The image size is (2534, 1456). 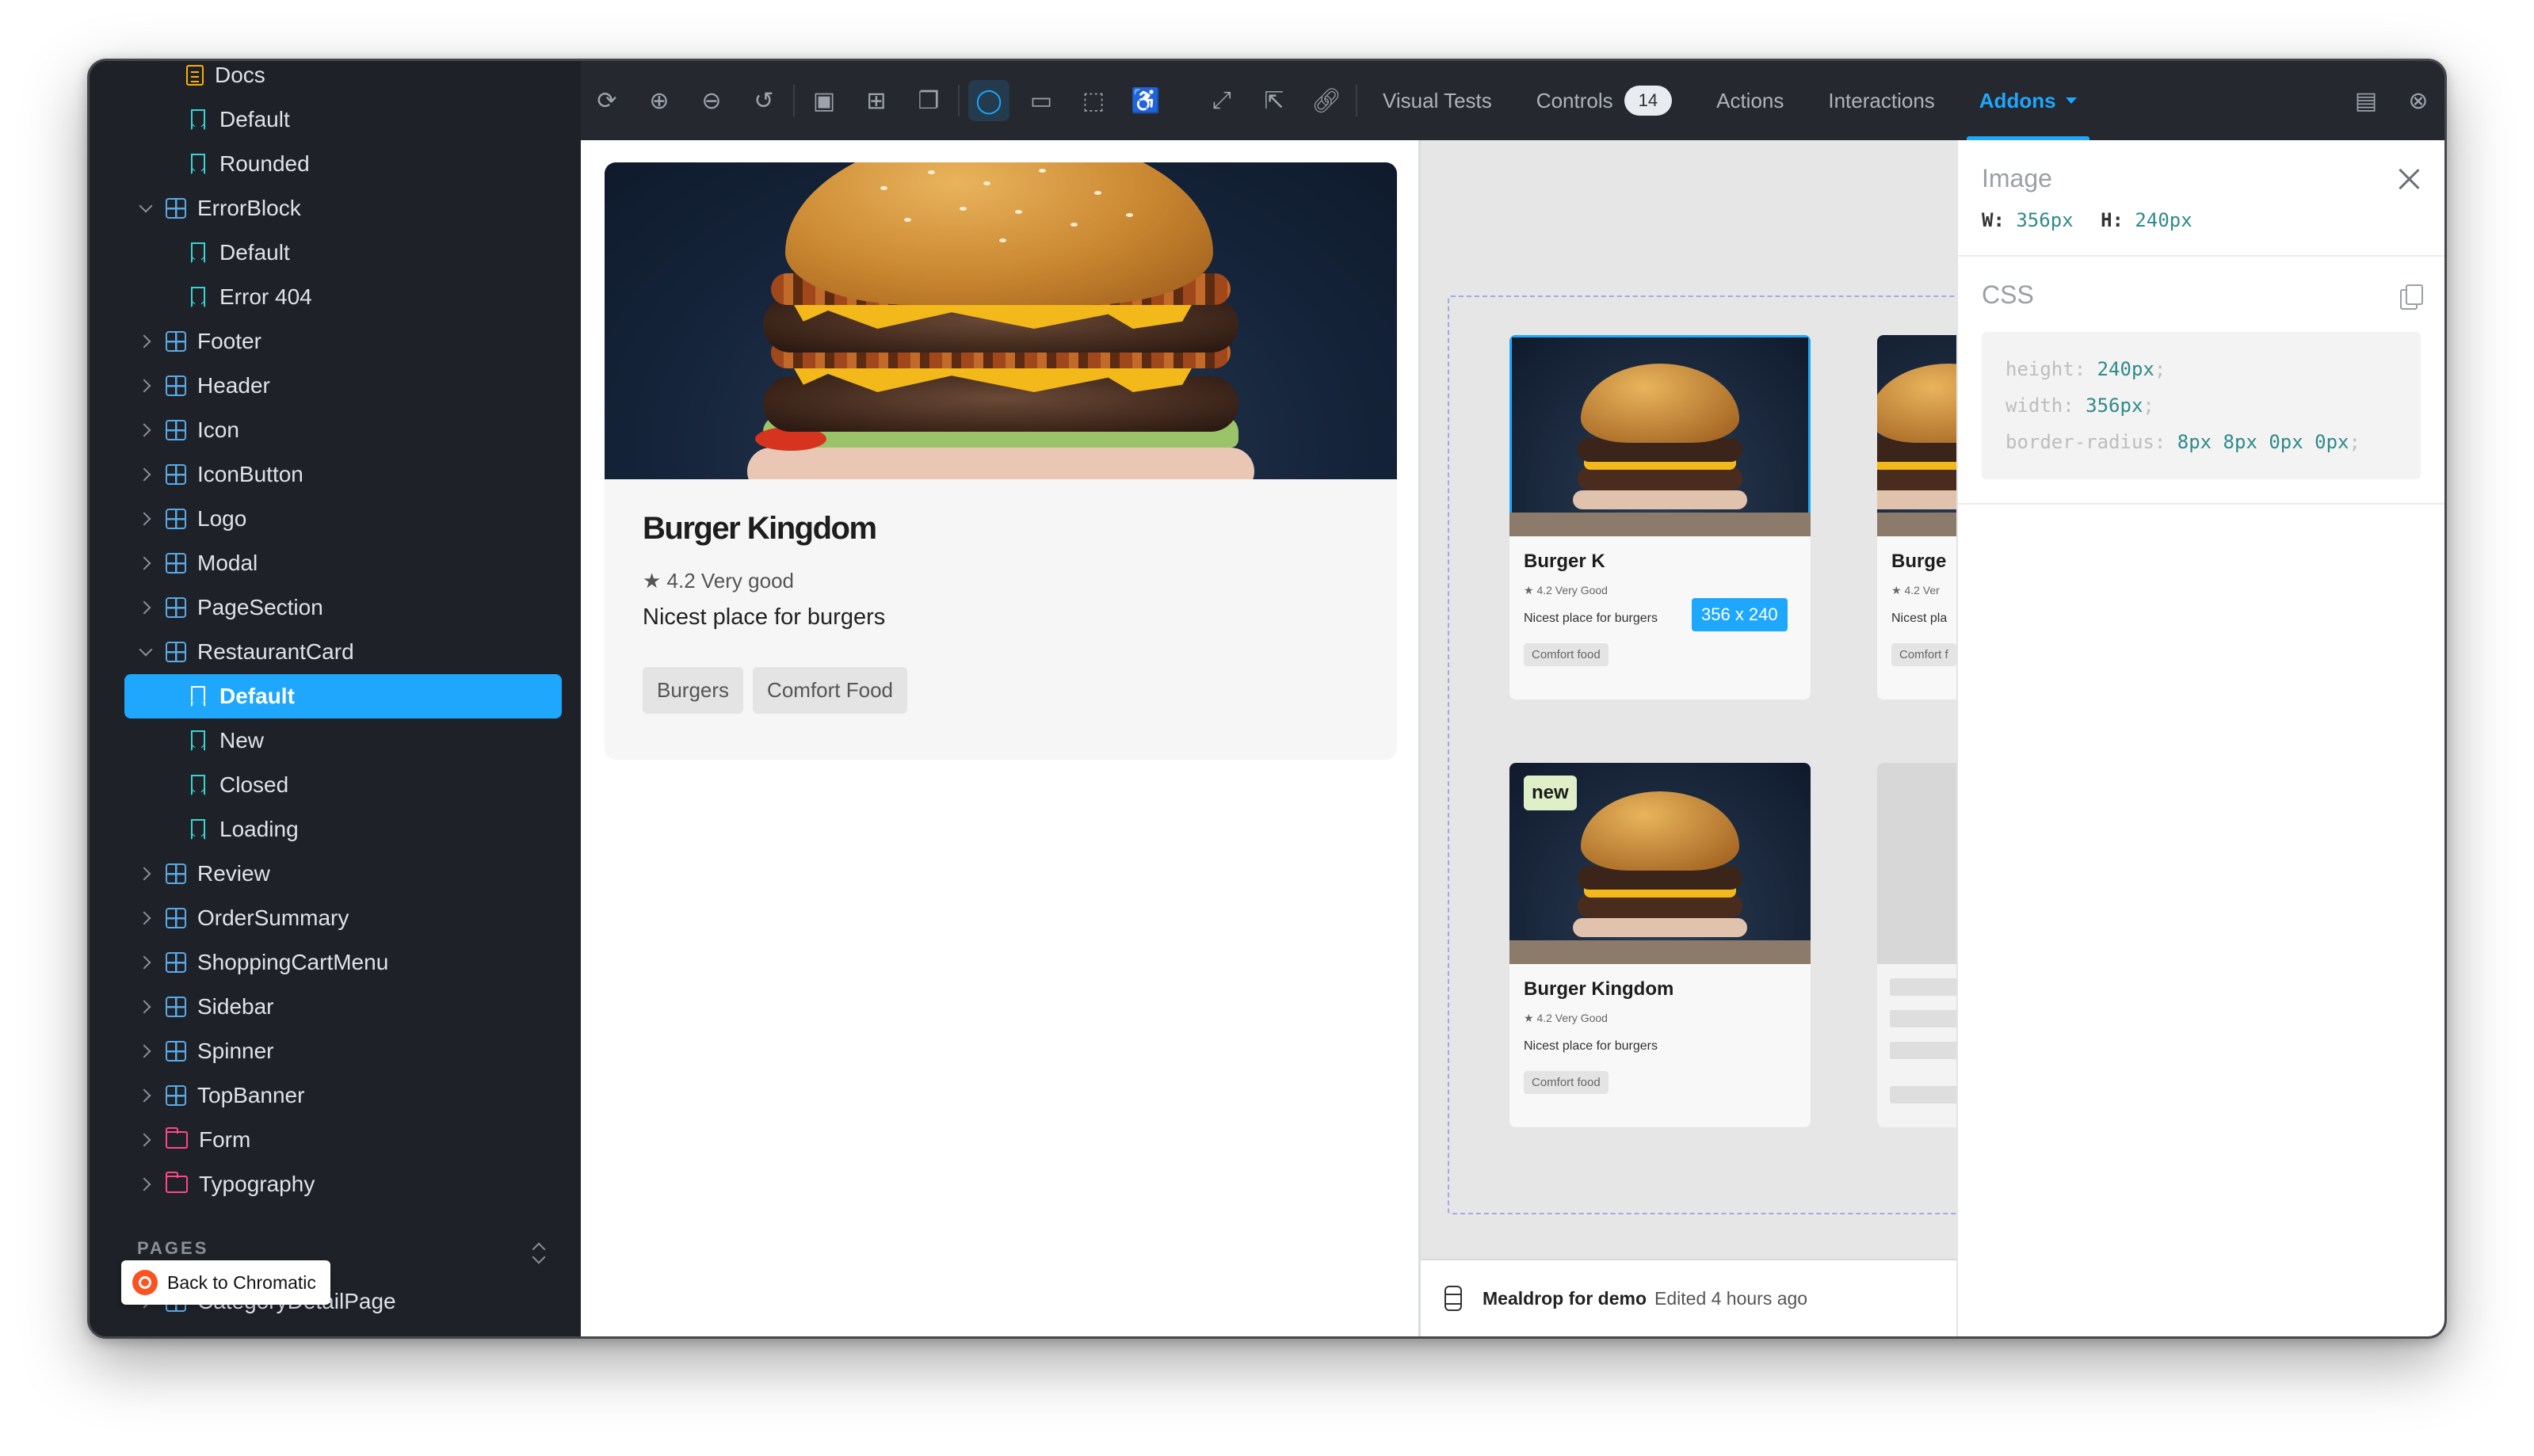 What do you see at coordinates (244, 829) in the screenshot?
I see `sidebar-story-loading: Loading` at bounding box center [244, 829].